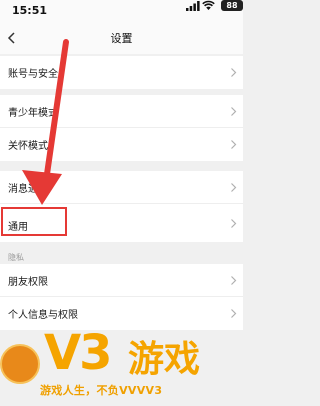  I want to click on nav-bar: 设置, so click(121, 38).